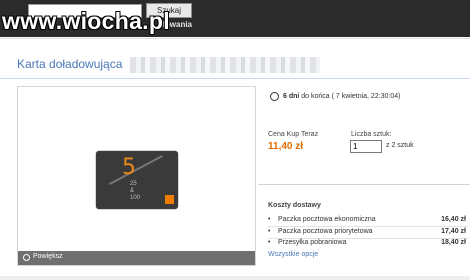 The image size is (470, 280). Describe the element at coordinates (48, 256) in the screenshot. I see `zoom-label: Powiększ` at that location.